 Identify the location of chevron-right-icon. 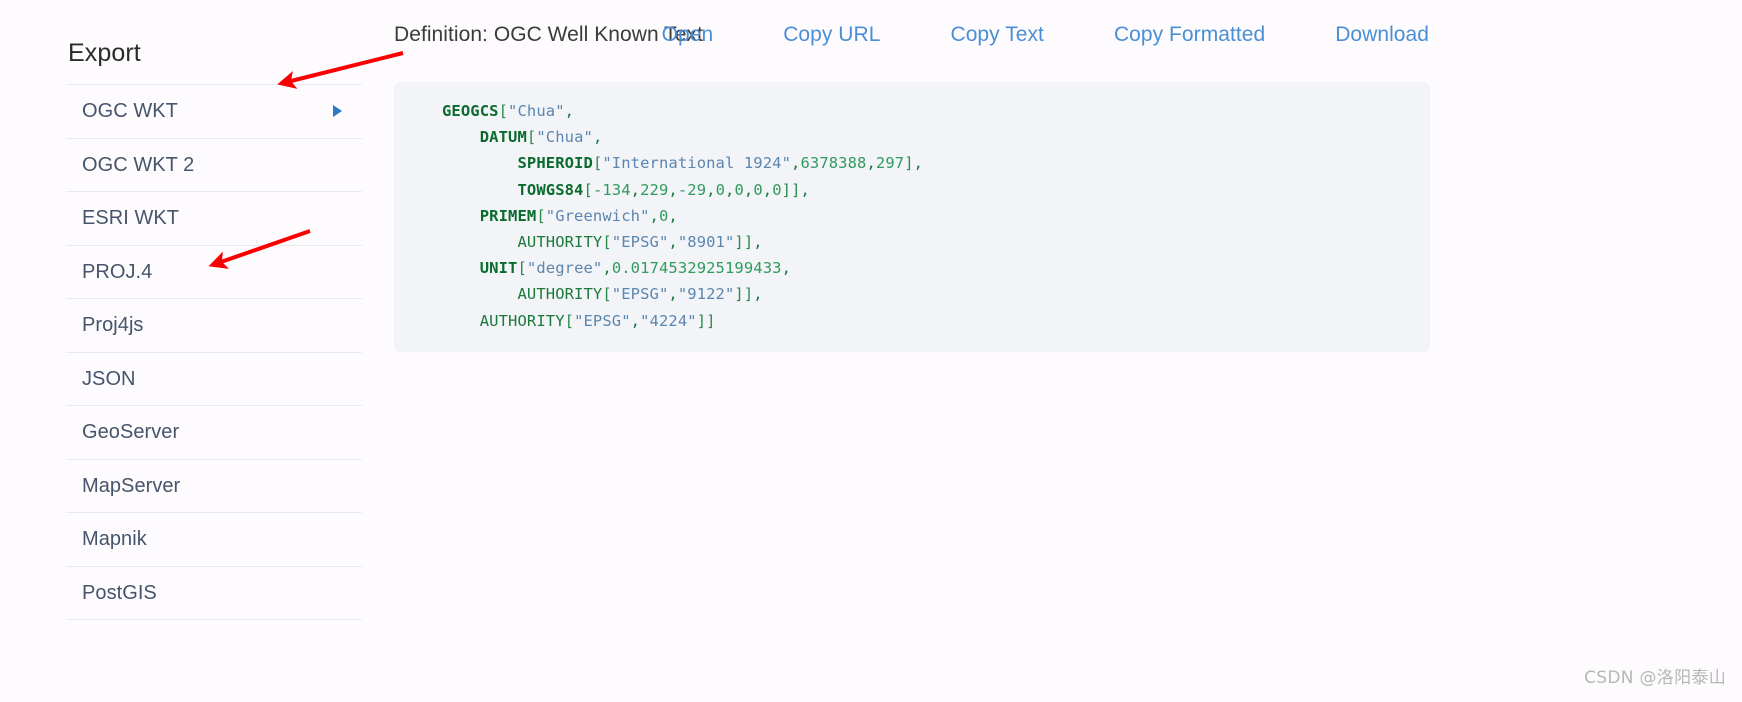
(337, 111).